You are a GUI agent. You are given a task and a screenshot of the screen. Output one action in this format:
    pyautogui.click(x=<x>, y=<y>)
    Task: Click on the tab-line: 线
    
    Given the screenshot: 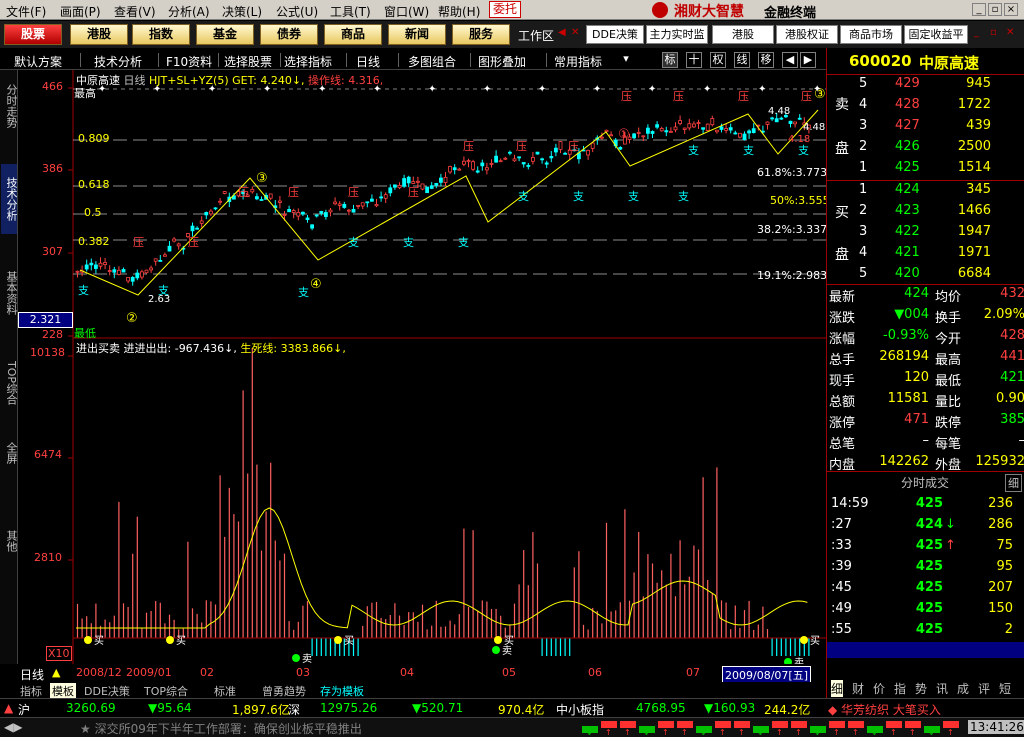 What is the action you would take?
    pyautogui.click(x=742, y=60)
    